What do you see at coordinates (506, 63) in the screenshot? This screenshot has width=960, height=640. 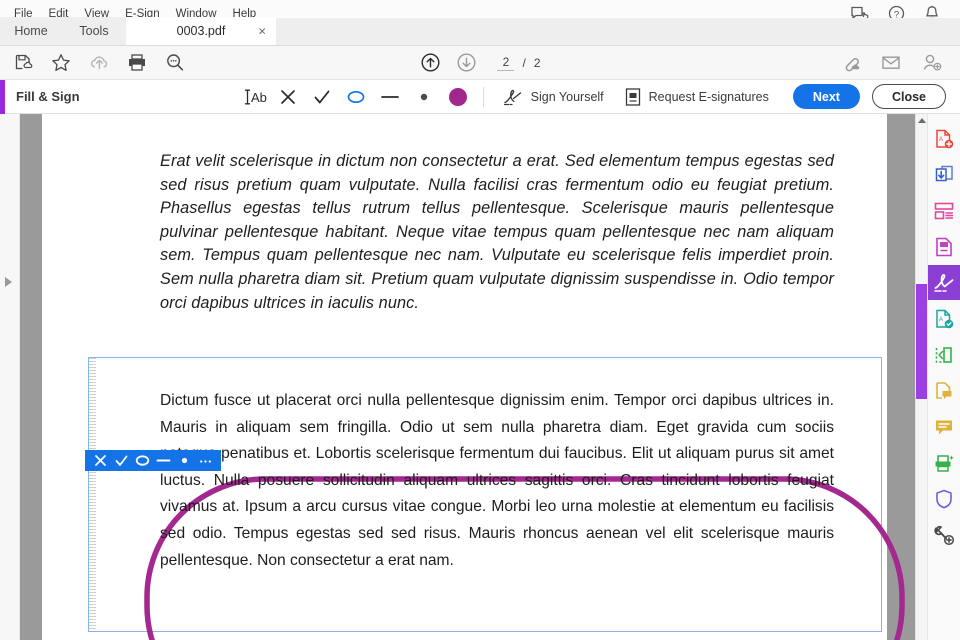 I see `current-page-input: 2` at bounding box center [506, 63].